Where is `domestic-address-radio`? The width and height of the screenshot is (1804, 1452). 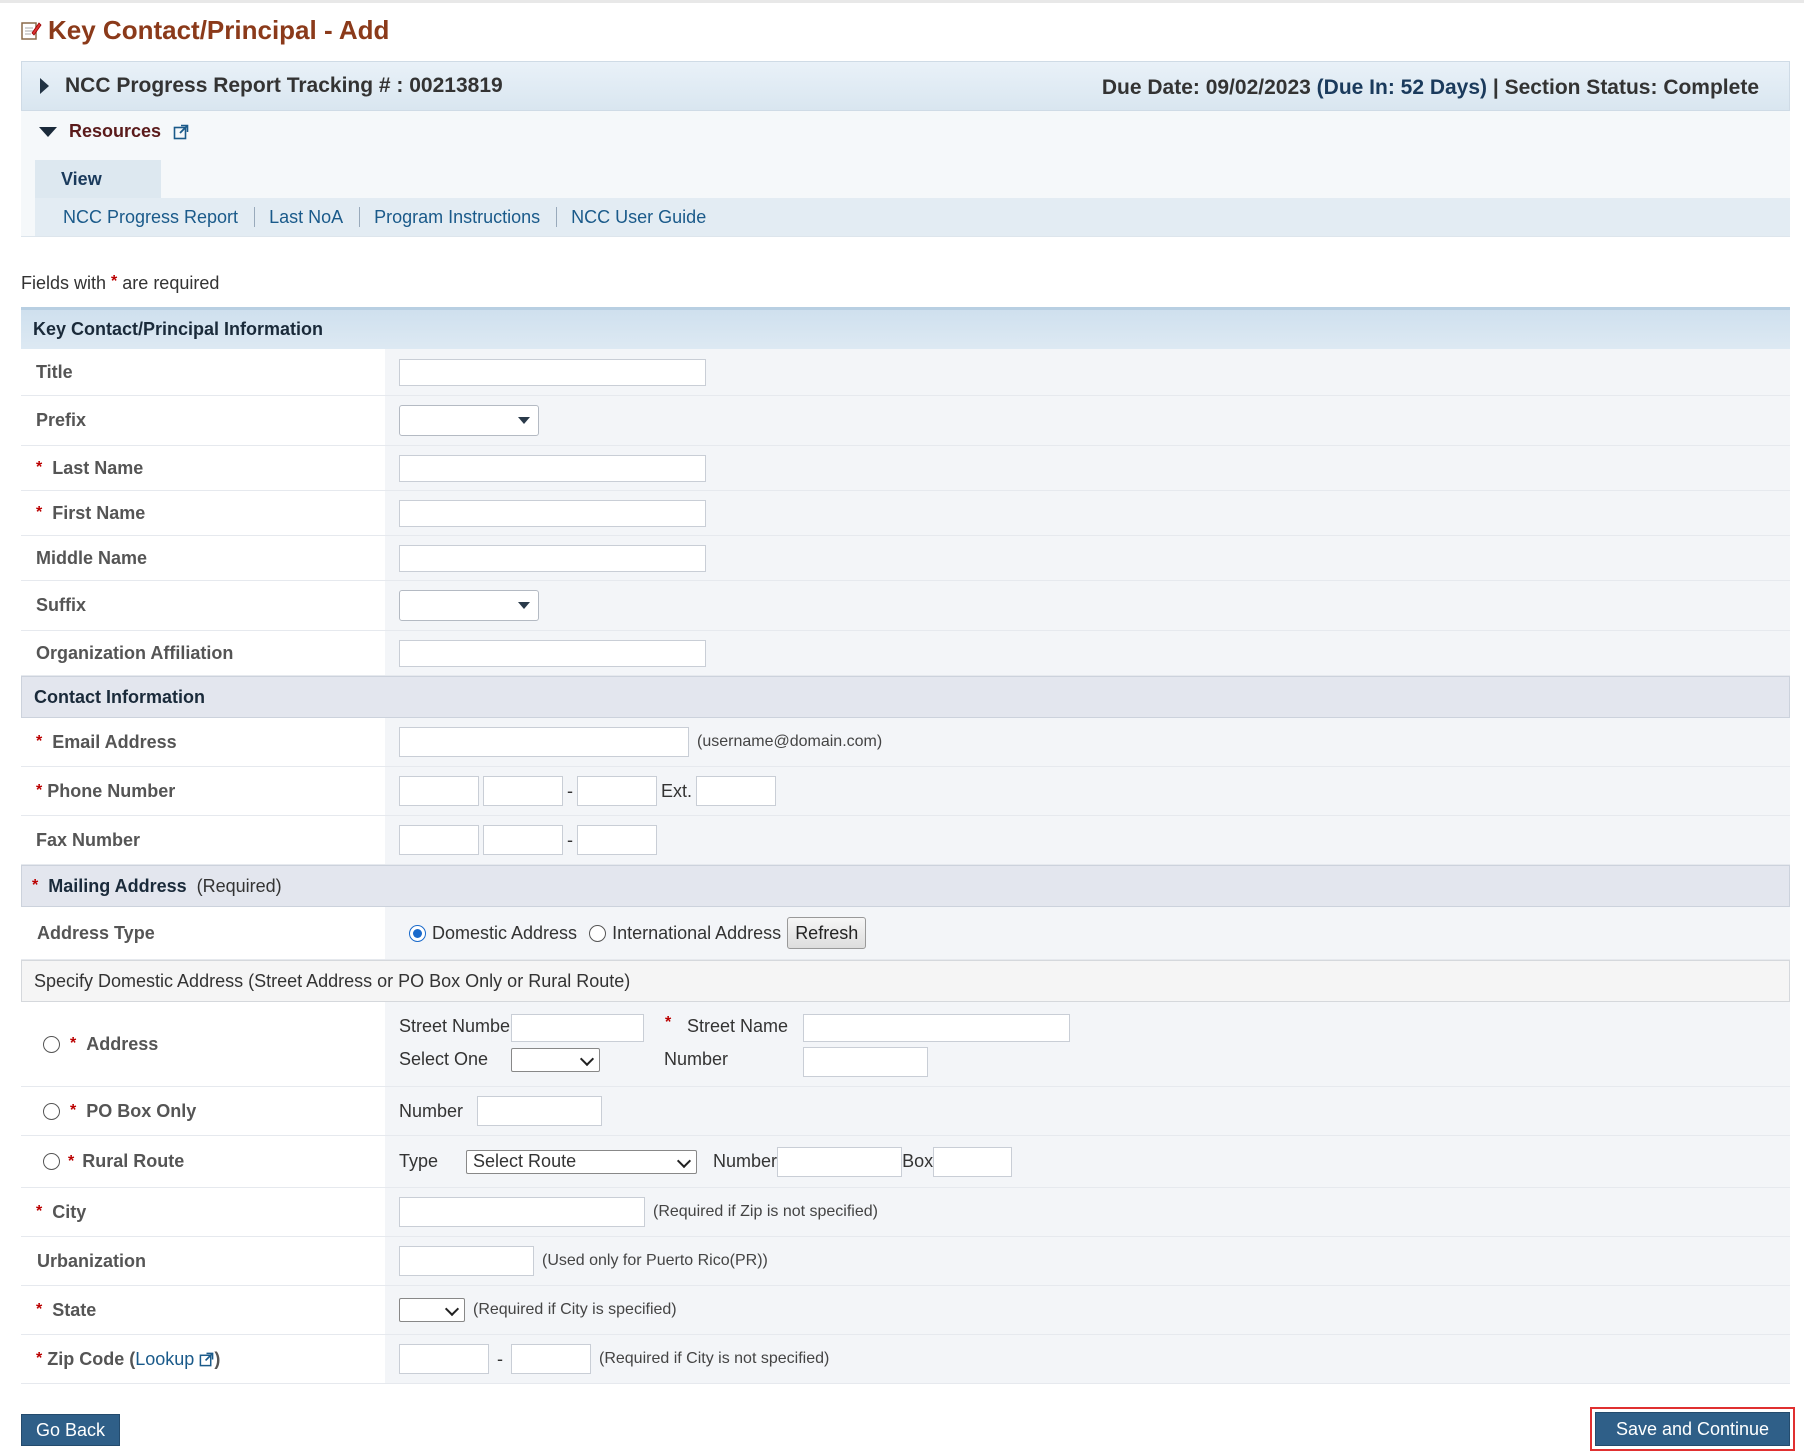 domestic-address-radio is located at coordinates (417, 933).